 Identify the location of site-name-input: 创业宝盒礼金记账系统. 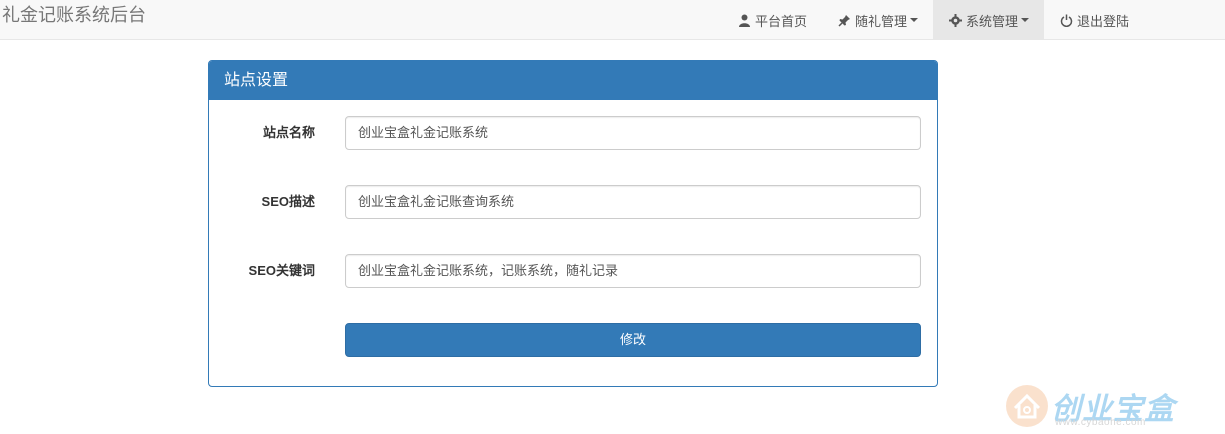
(633, 133).